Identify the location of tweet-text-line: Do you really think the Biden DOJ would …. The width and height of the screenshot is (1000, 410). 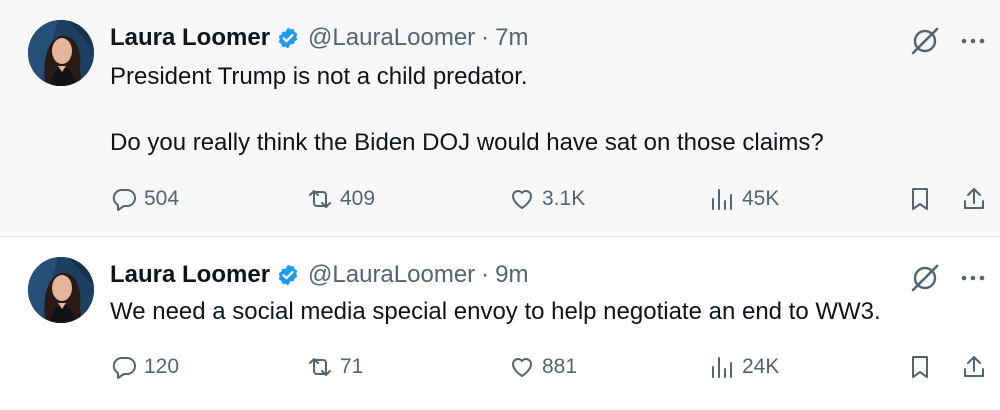
(467, 142).